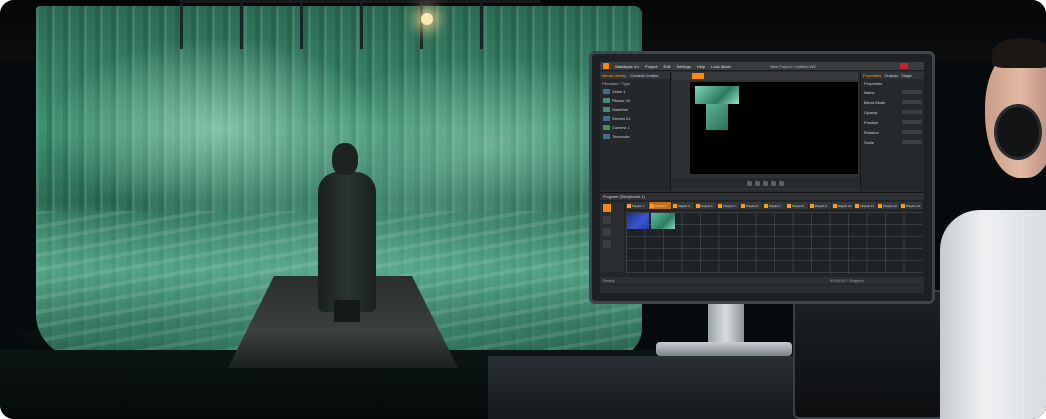 This screenshot has height=419, width=1046. I want to click on menu-project: Project, so click(651, 66).